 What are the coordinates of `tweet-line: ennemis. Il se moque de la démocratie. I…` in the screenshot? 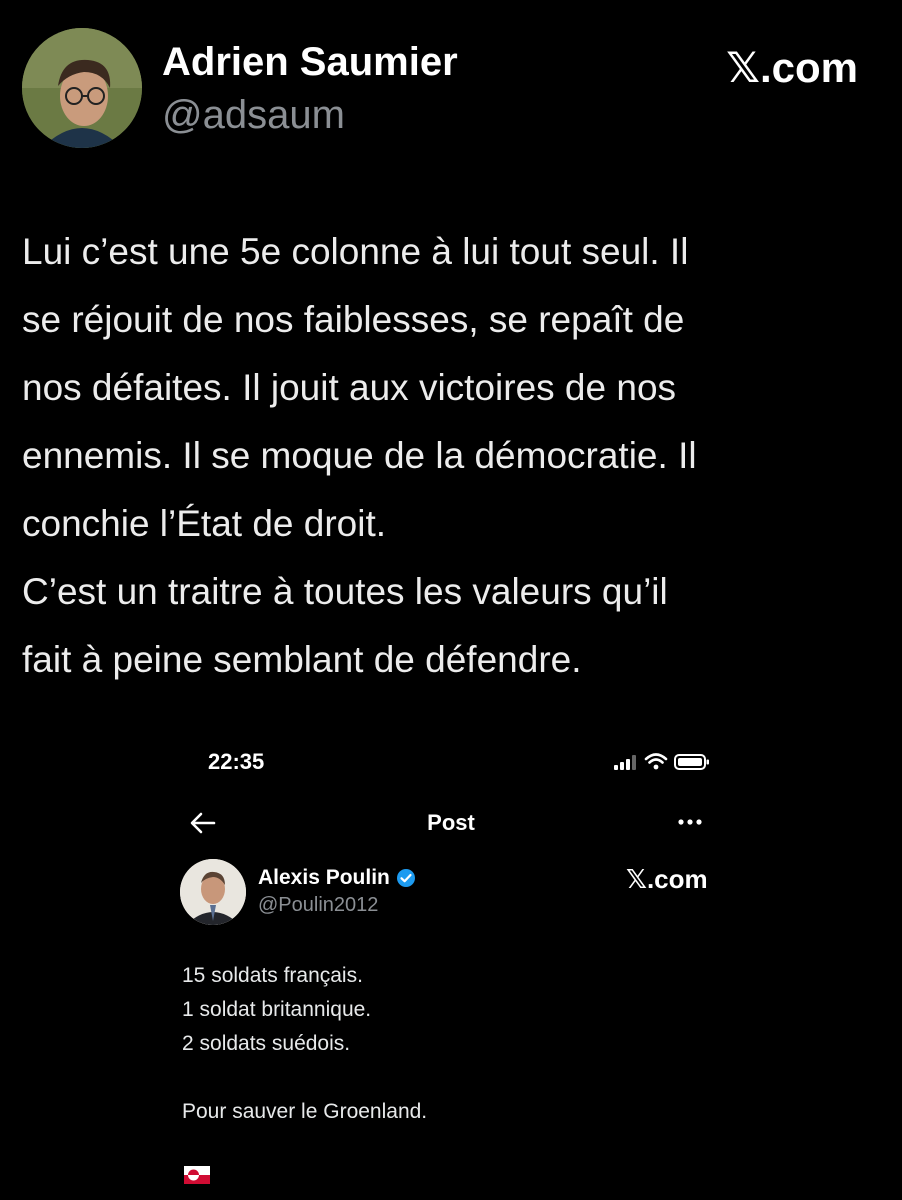 It's located at (359, 455).